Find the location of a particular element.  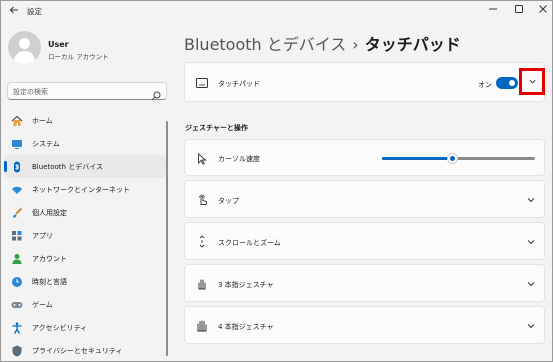

touchpad-icon is located at coordinates (201, 82).